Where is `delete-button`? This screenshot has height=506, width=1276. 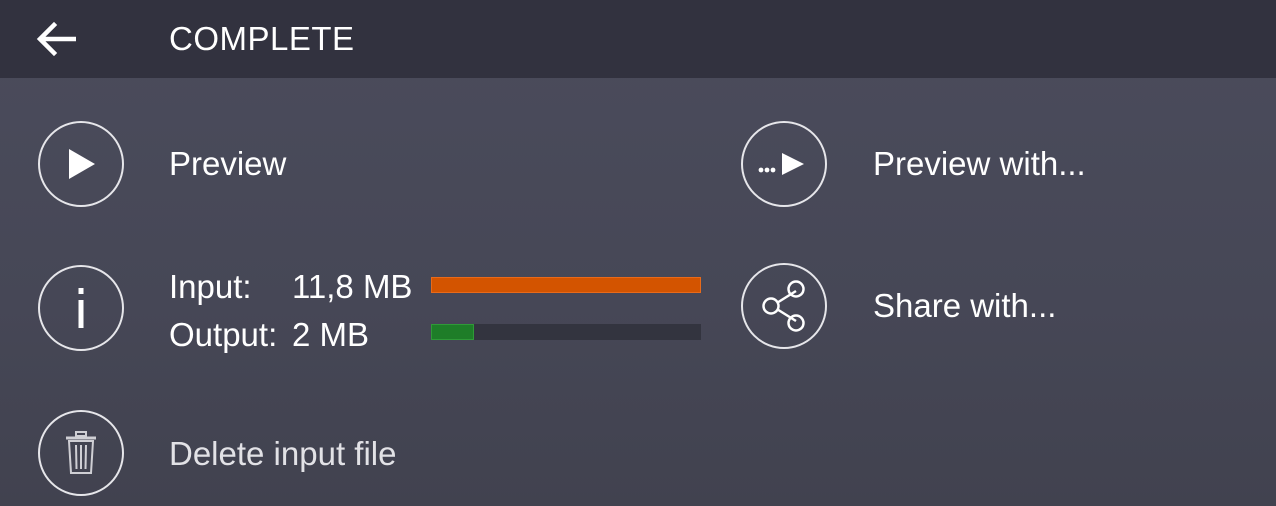
delete-button is located at coordinates (81, 453).